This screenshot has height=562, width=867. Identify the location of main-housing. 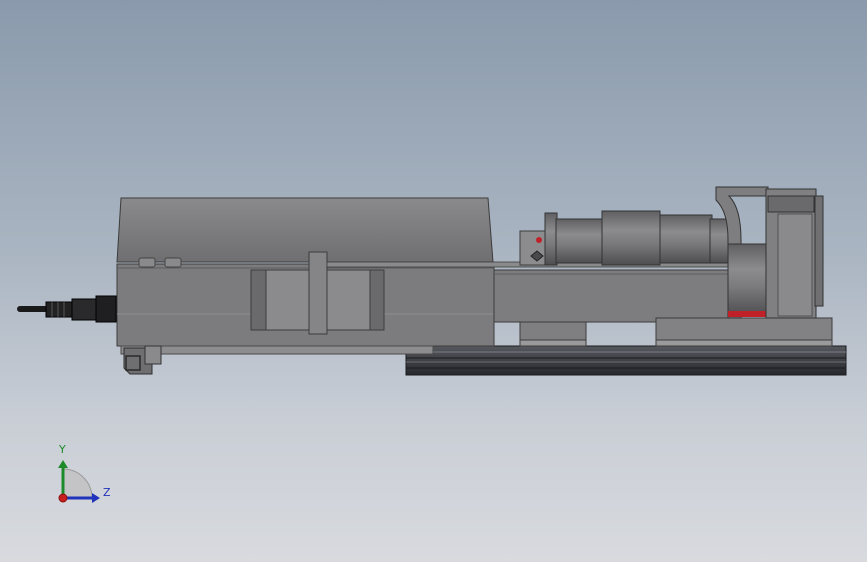
(305, 276).